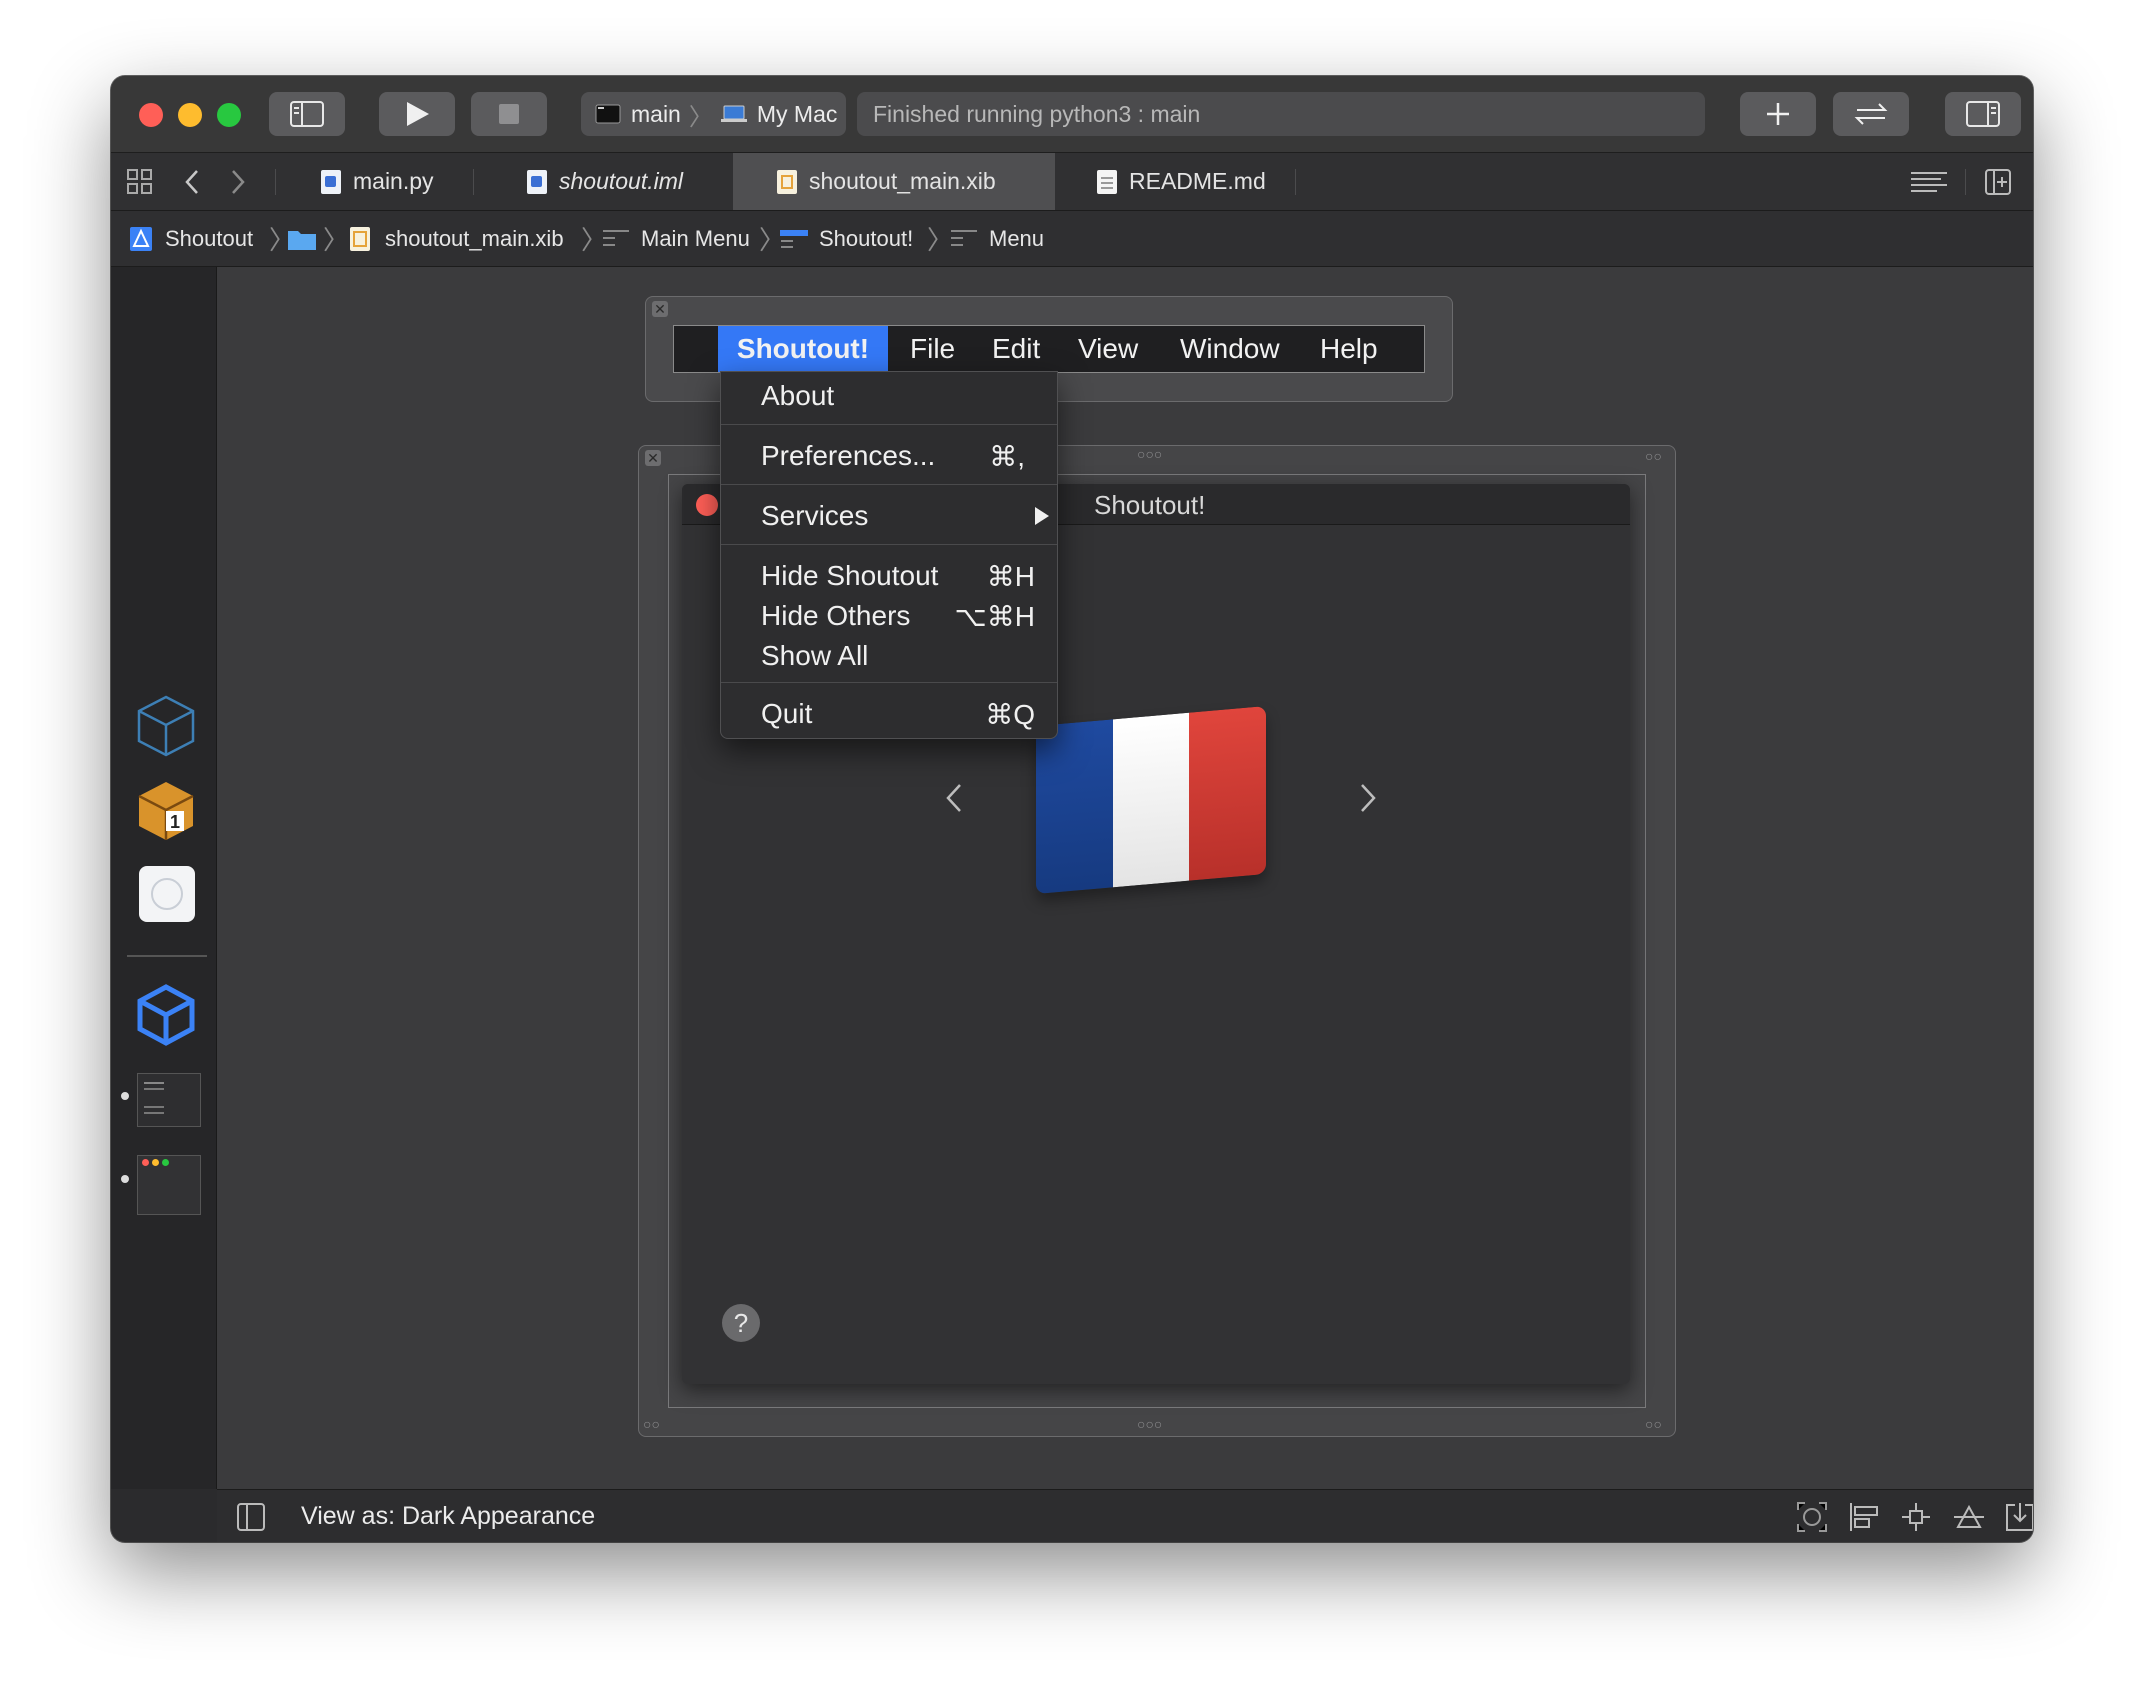 The height and width of the screenshot is (1690, 2144). I want to click on breadcrumb-main-menu: Main Menu, so click(675, 238).